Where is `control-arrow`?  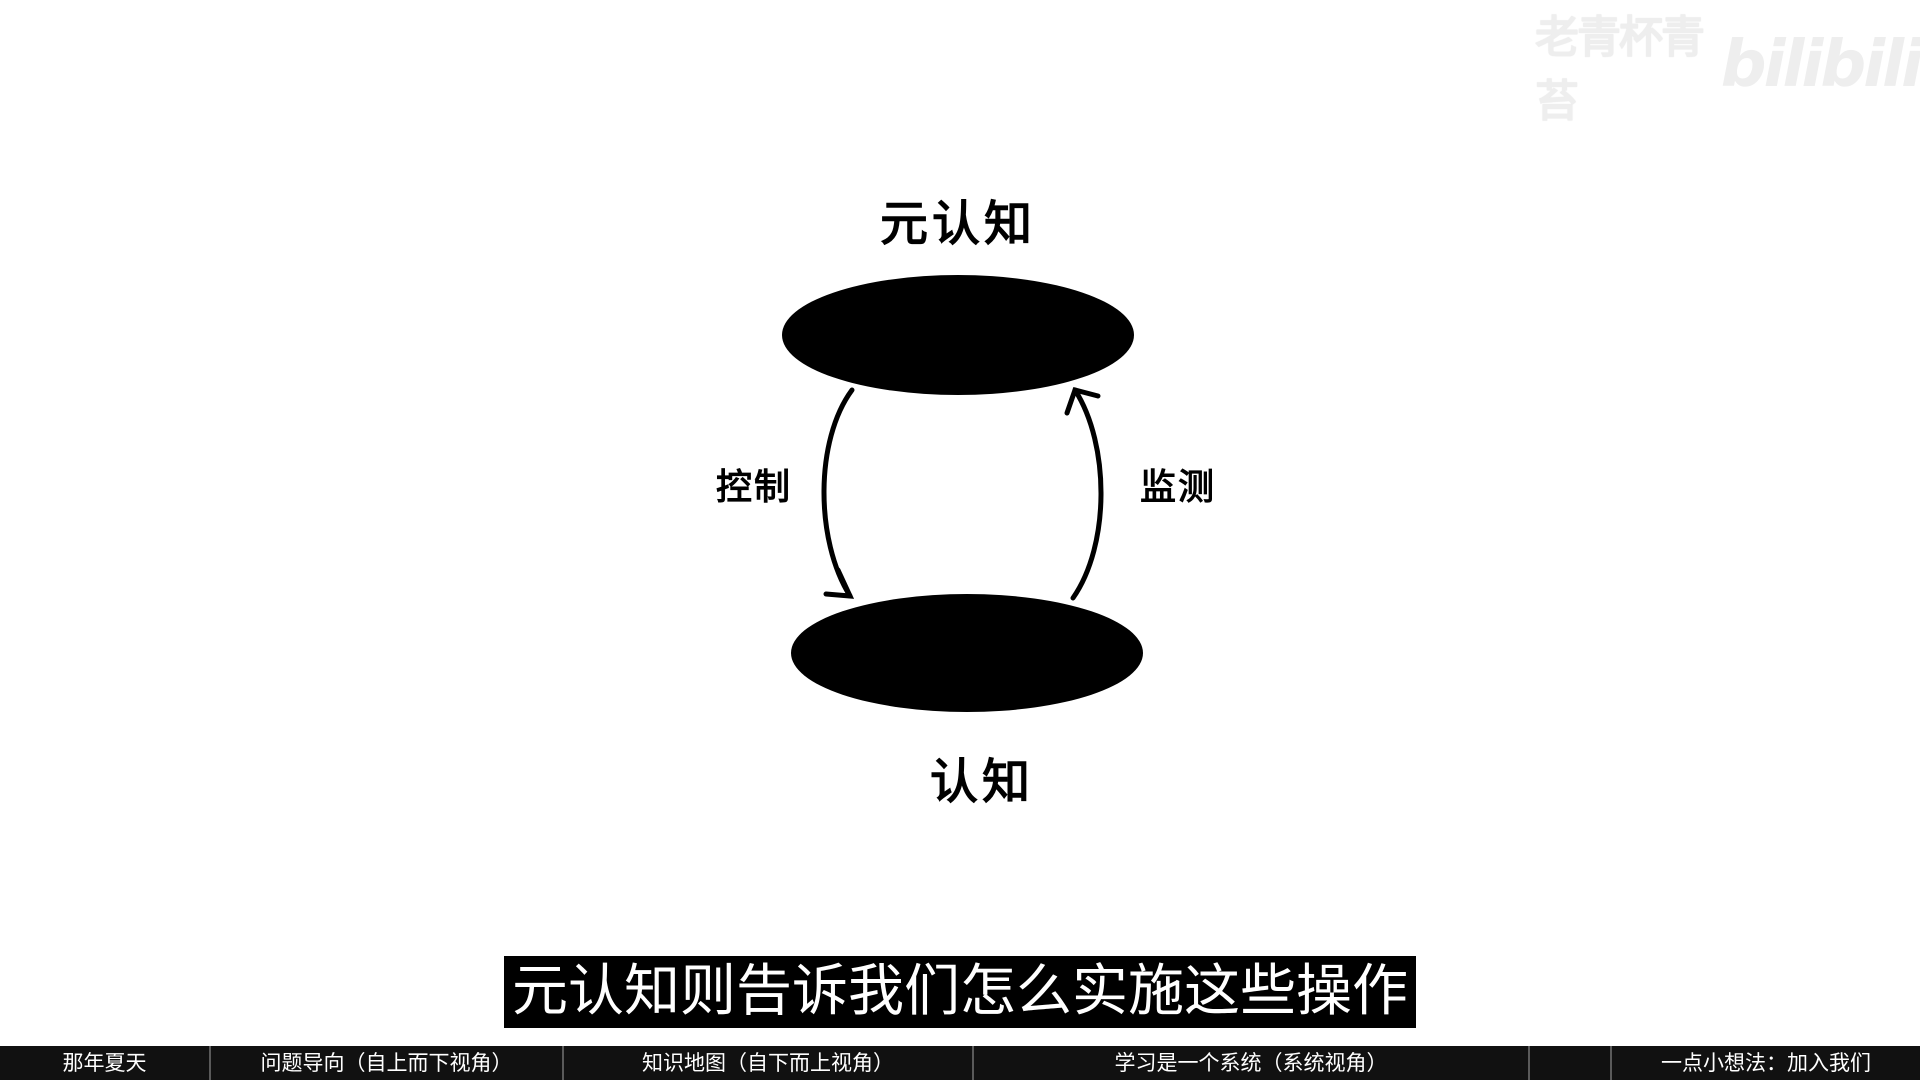 control-arrow is located at coordinates (838, 493).